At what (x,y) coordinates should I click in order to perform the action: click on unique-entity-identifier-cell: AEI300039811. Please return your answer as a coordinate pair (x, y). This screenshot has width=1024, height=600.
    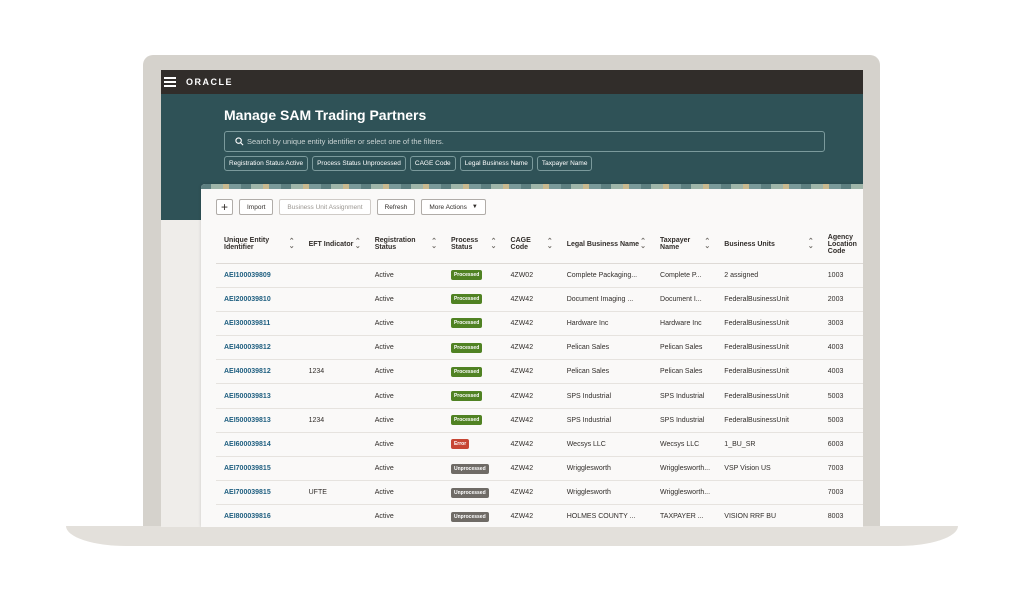
    Looking at the image, I should click on (258, 324).